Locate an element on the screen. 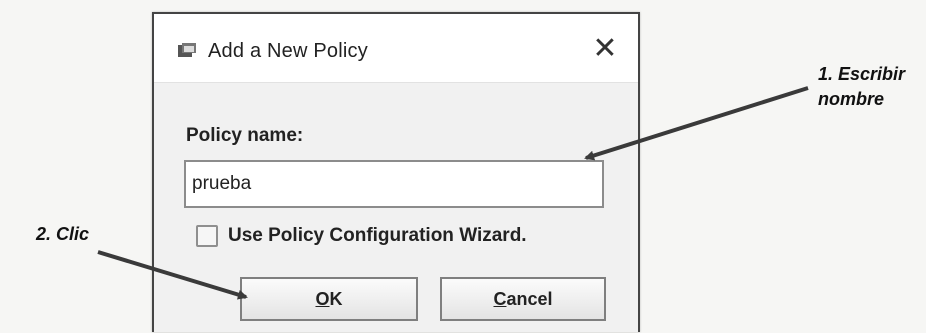  policy-name-label: Policy name: is located at coordinates (245, 135).